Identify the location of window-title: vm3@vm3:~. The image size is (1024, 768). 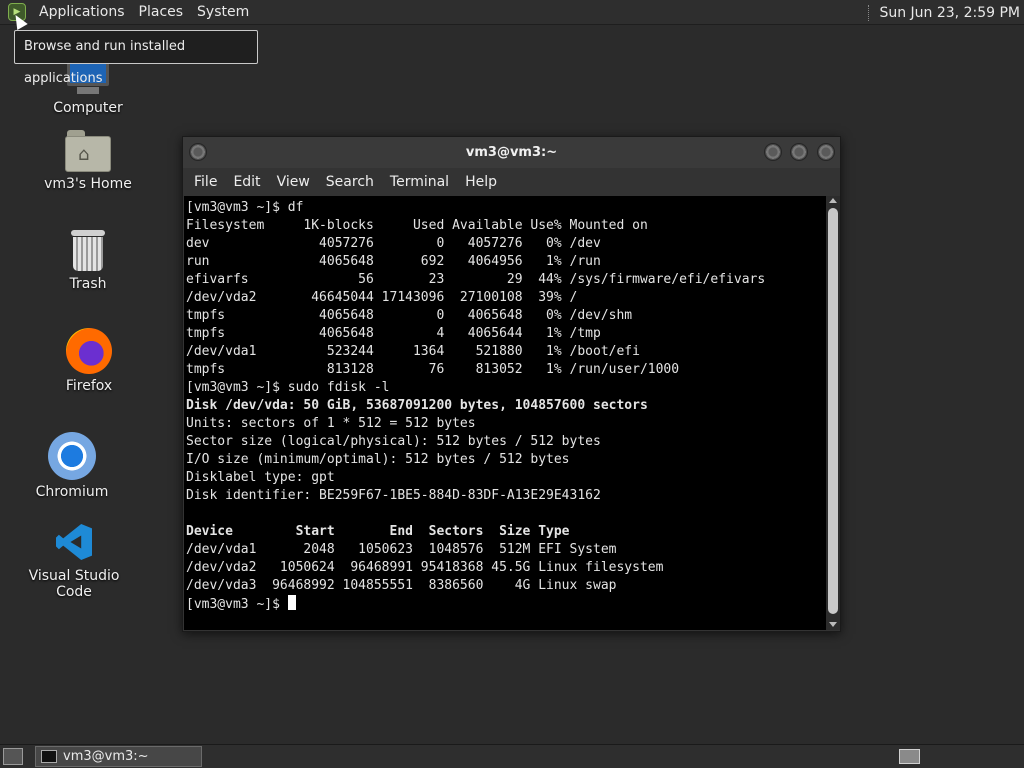
(511, 152).